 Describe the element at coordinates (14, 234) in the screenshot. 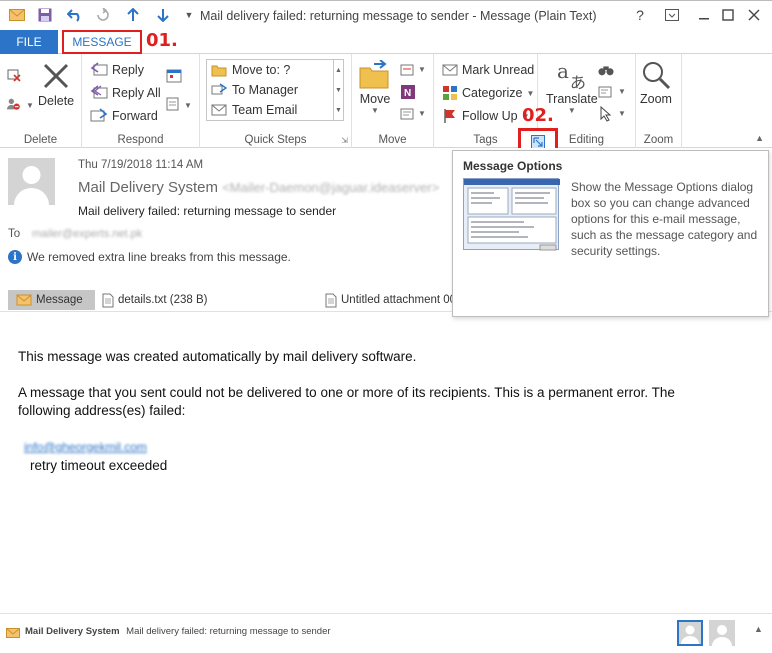

I see `to-label: To` at that location.